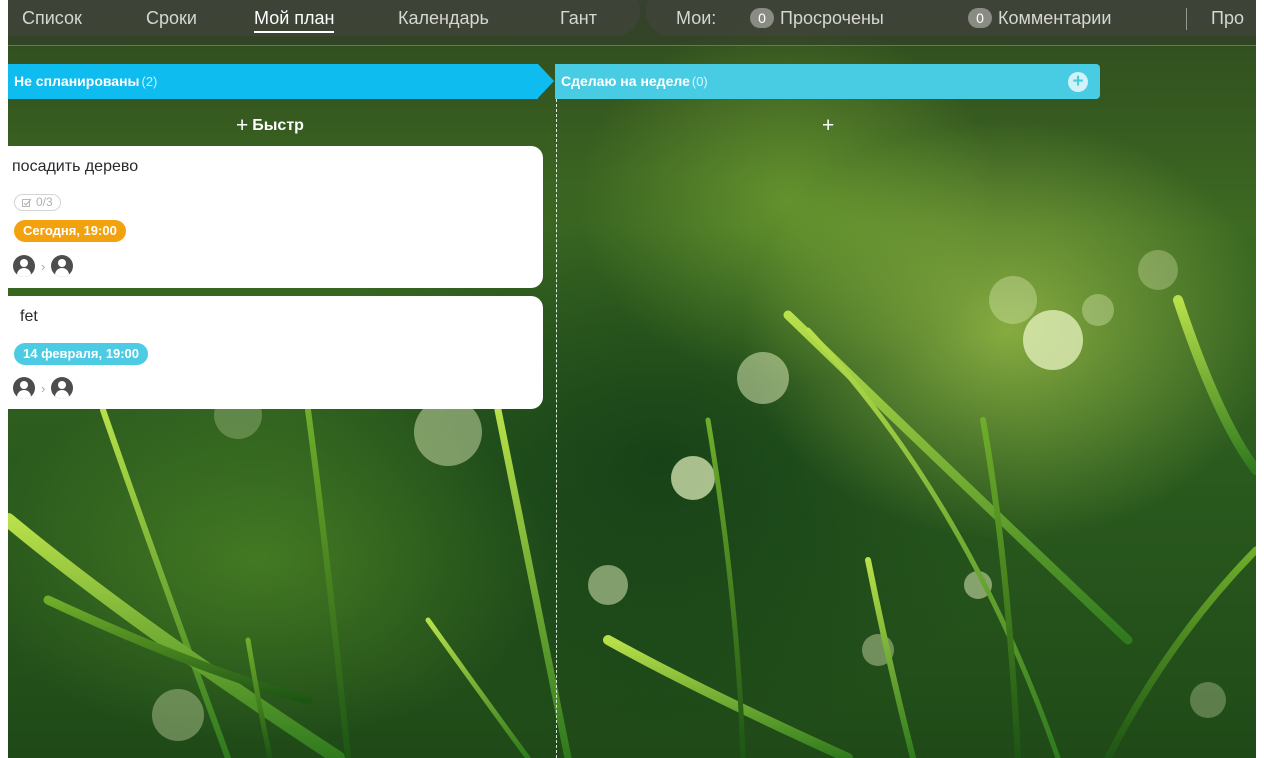 This screenshot has height=758, width=1264. I want to click on my-filters-label: Мои:, so click(696, 18).